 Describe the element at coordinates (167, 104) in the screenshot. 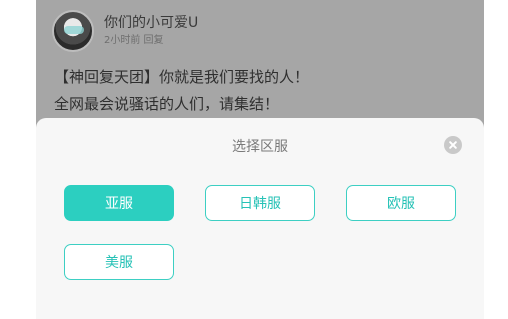

I see `post-line: 全网最会说骚话的人们，请集结！` at that location.